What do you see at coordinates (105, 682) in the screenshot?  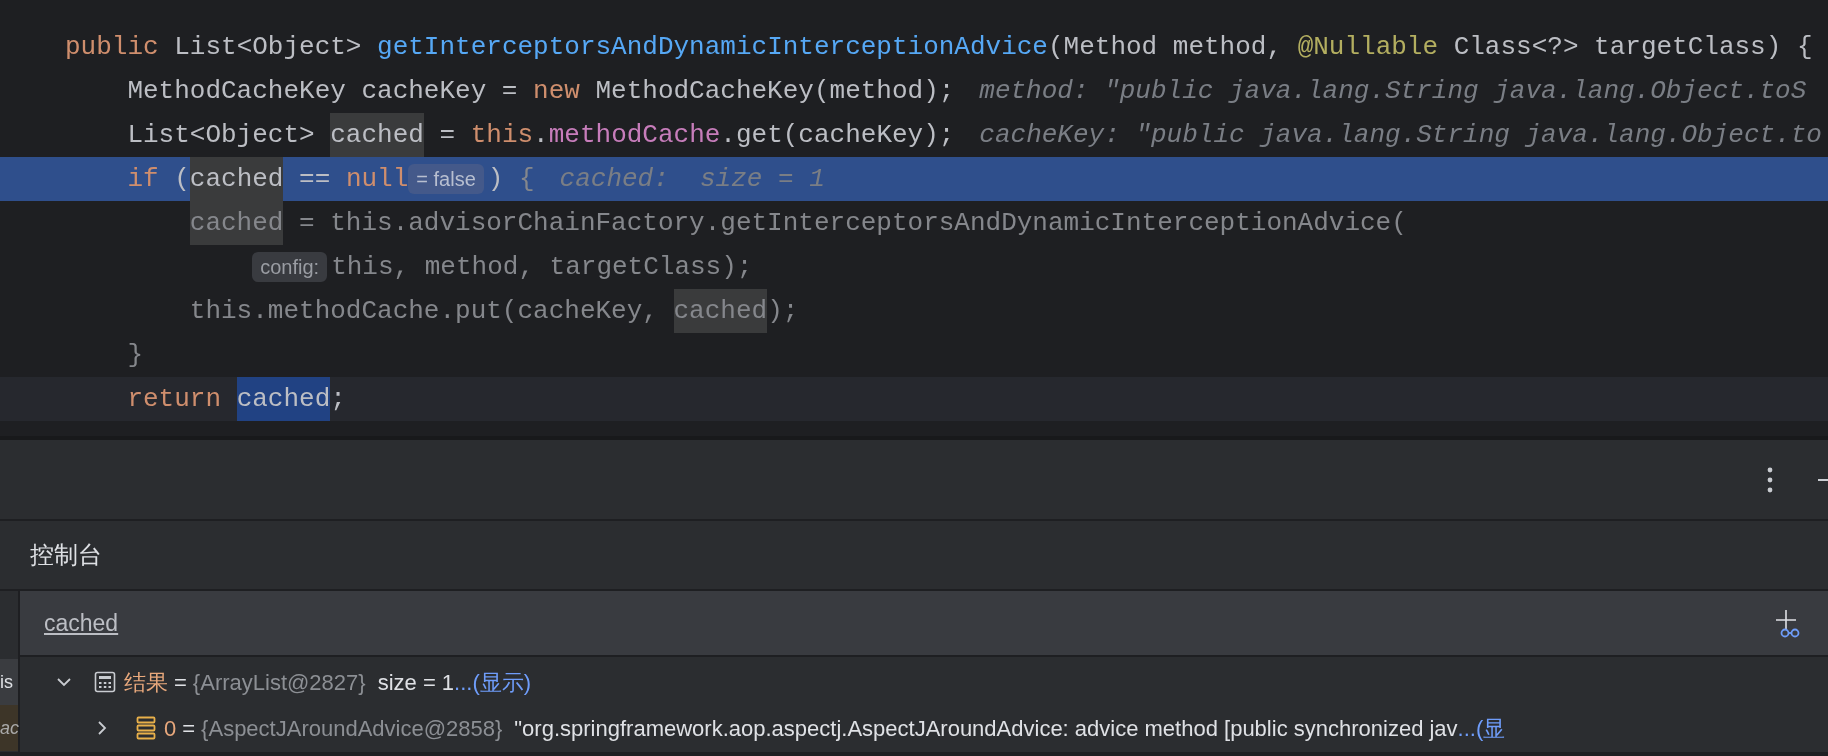 I see `calculator-icon` at bounding box center [105, 682].